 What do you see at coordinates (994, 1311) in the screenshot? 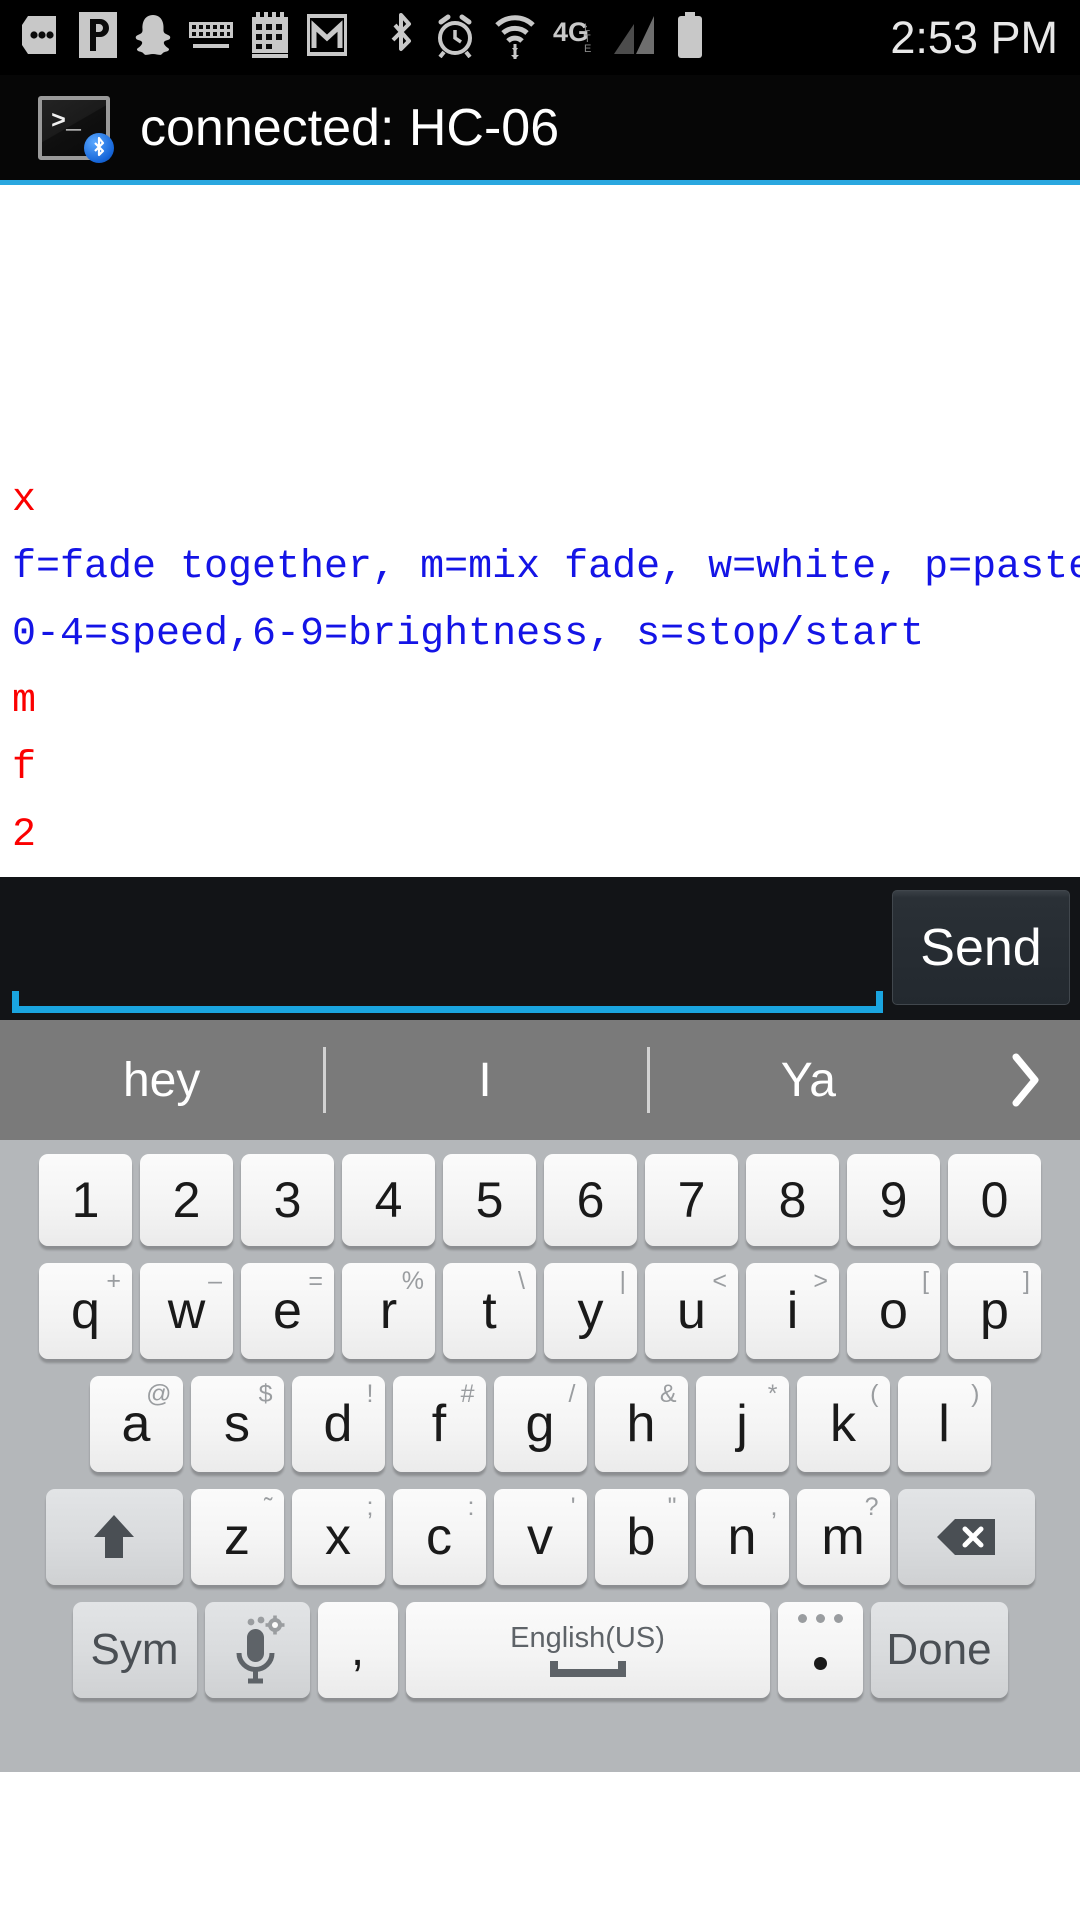
I see `key-p: ] p` at bounding box center [994, 1311].